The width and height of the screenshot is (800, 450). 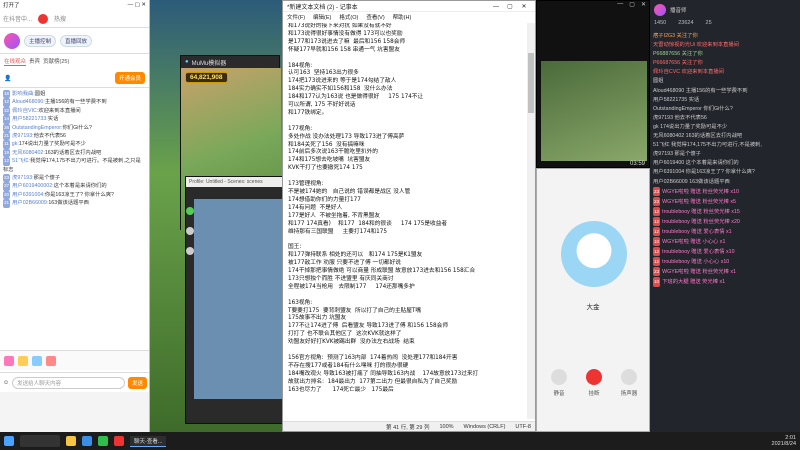 I want to click on system-clock: 2:01 2021/8/24, so click(x=784, y=441).